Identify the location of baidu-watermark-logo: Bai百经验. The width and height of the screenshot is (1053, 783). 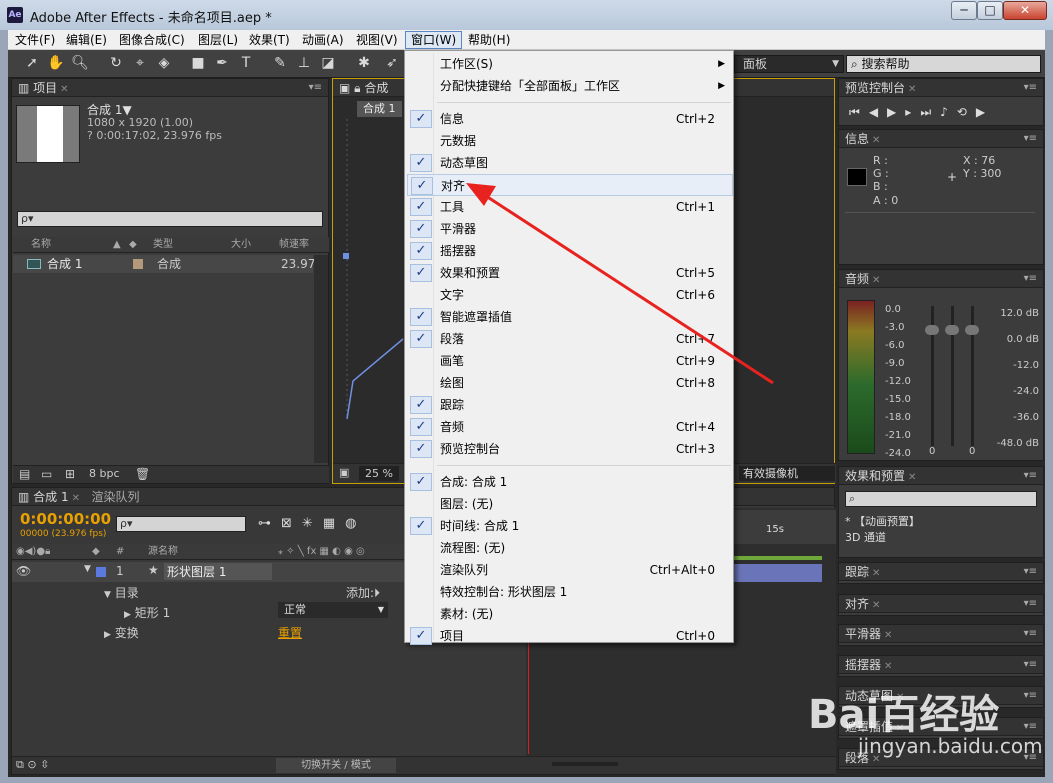
(904, 715).